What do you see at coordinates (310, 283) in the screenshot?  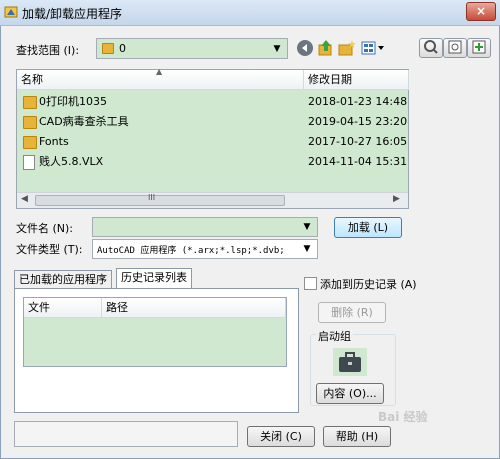 I see `add-history-checkbox` at bounding box center [310, 283].